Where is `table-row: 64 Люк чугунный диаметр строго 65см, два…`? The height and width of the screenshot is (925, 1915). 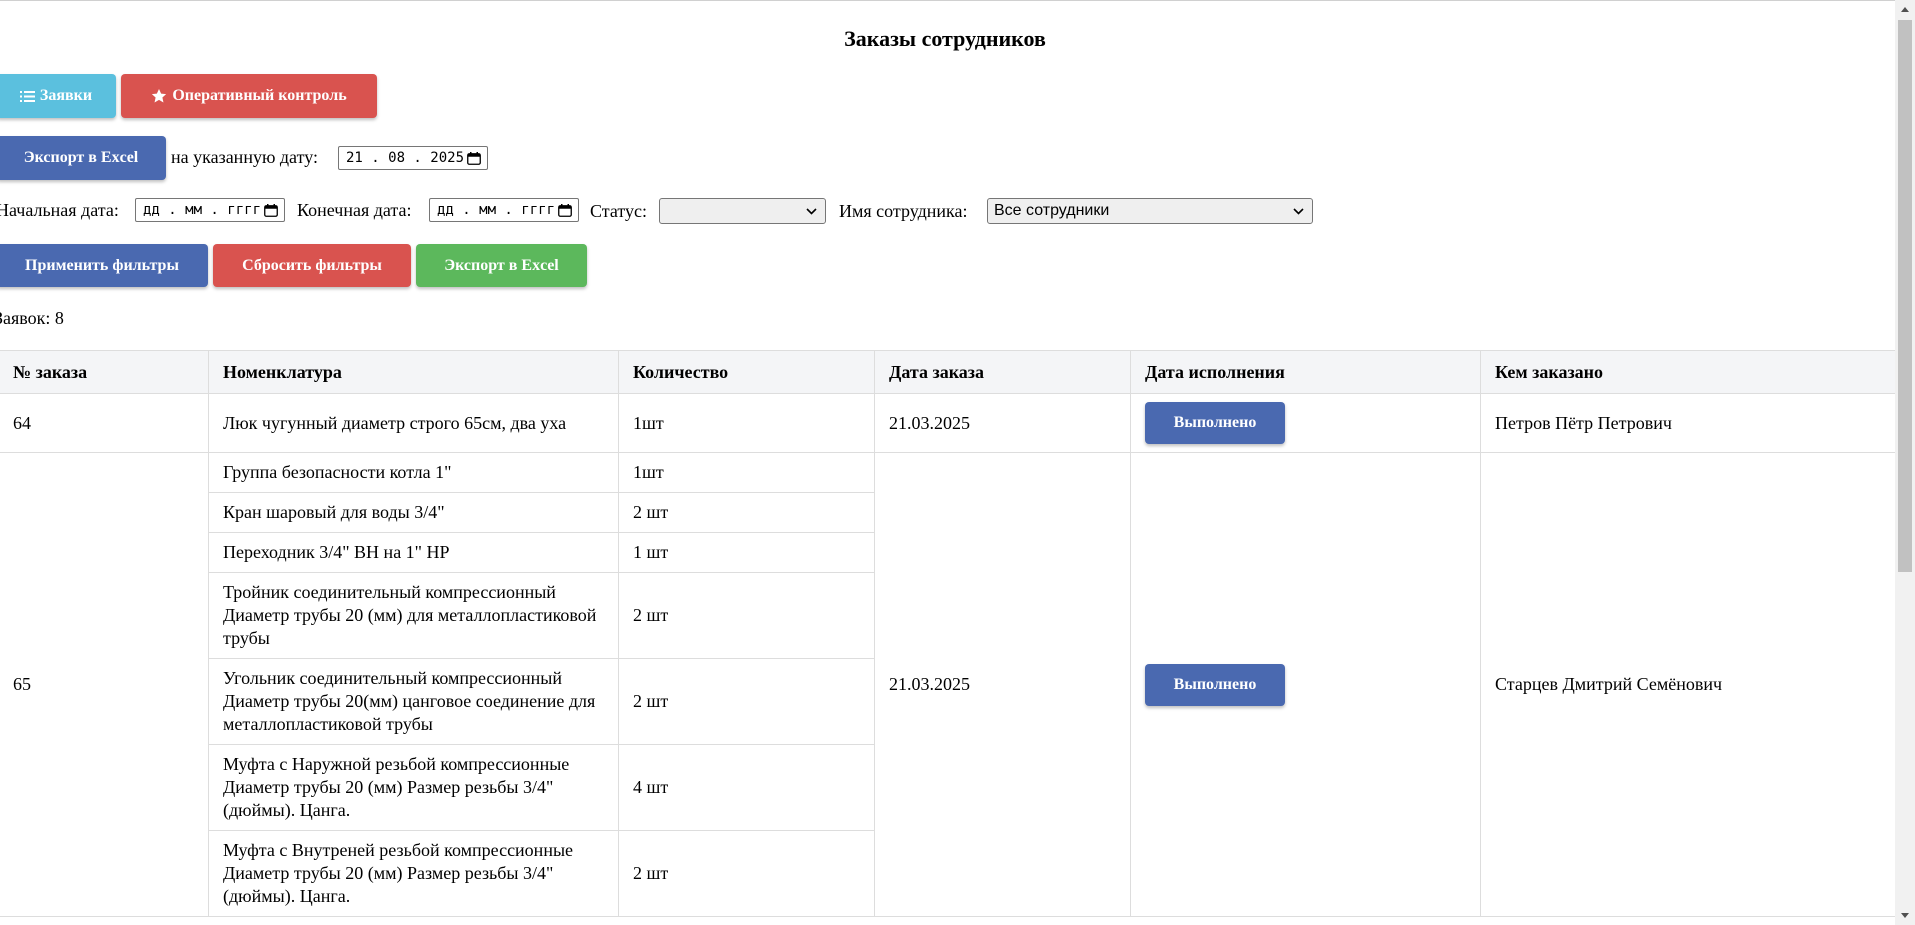 table-row: 64 Люк чугунный диаметр строго 65см, два… is located at coordinates (947, 423).